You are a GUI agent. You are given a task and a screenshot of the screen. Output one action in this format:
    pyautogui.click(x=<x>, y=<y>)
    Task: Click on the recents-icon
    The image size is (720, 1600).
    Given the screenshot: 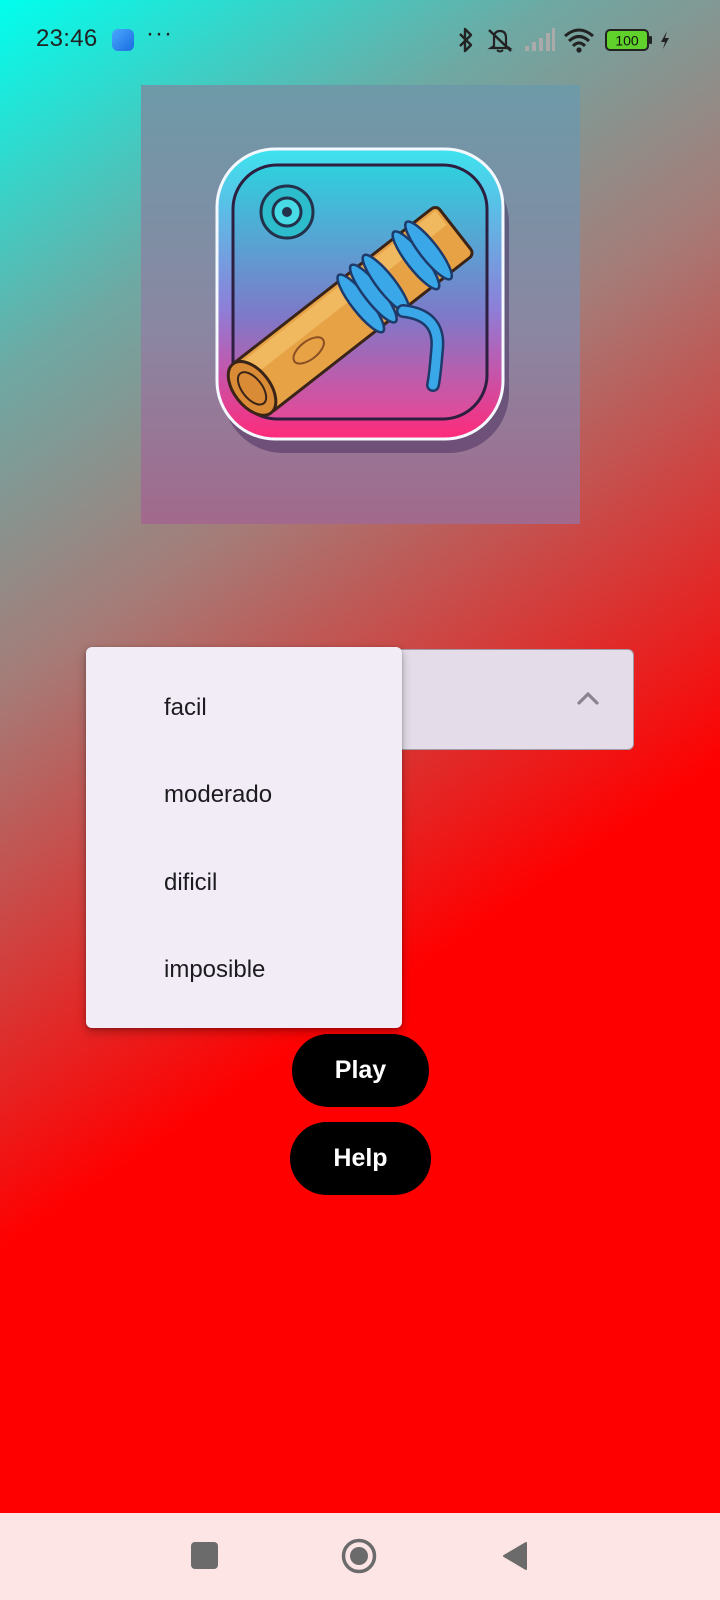 What is the action you would take?
    pyautogui.click(x=204, y=1555)
    